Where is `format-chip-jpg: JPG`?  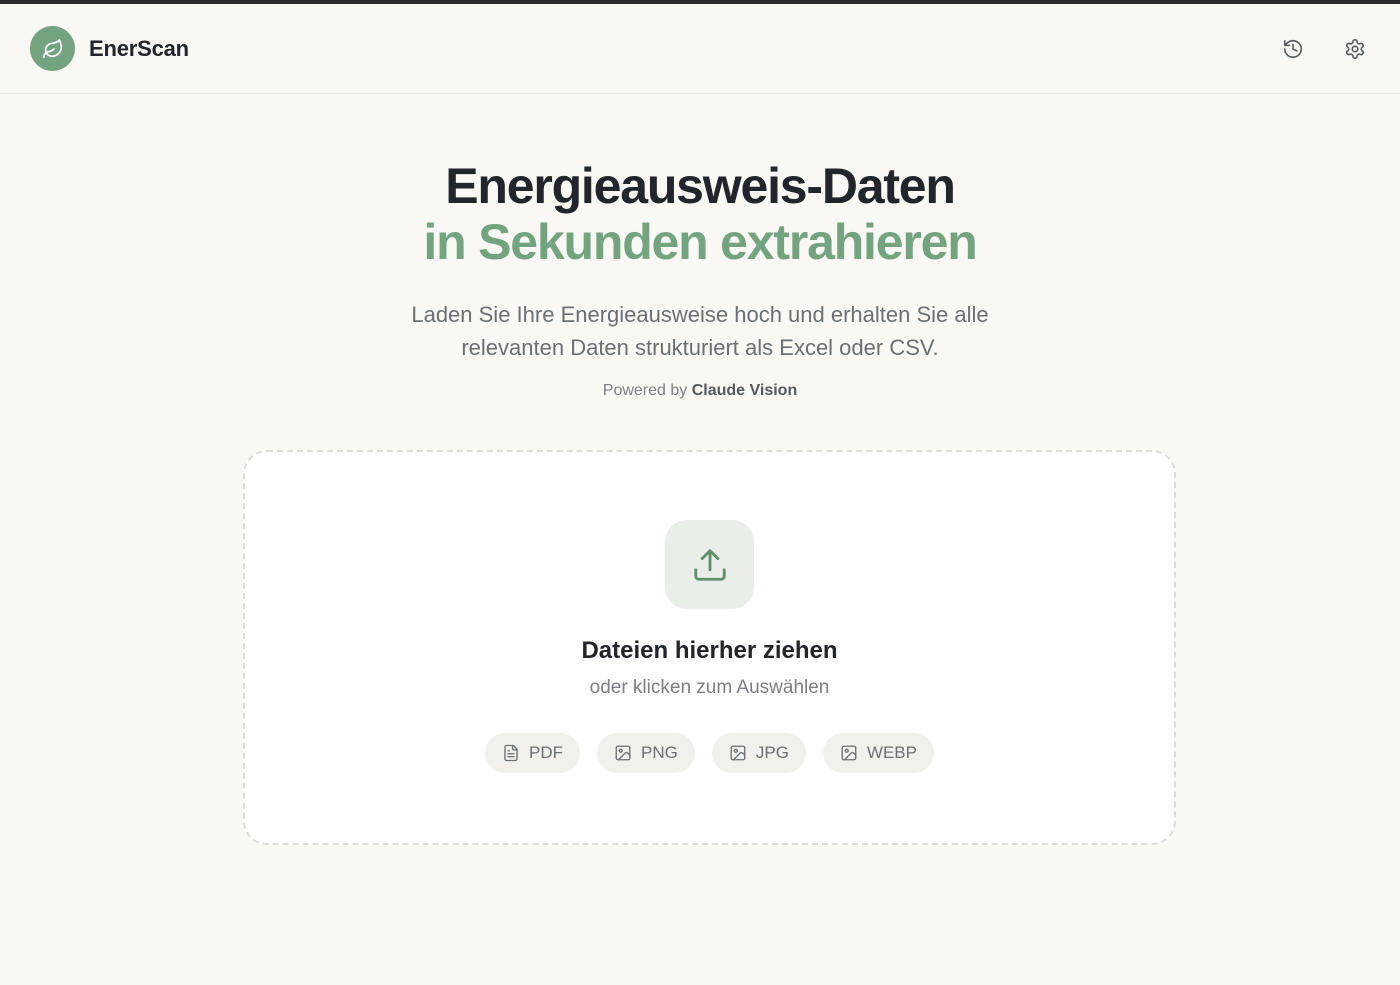
format-chip-jpg: JPG is located at coordinates (758, 753).